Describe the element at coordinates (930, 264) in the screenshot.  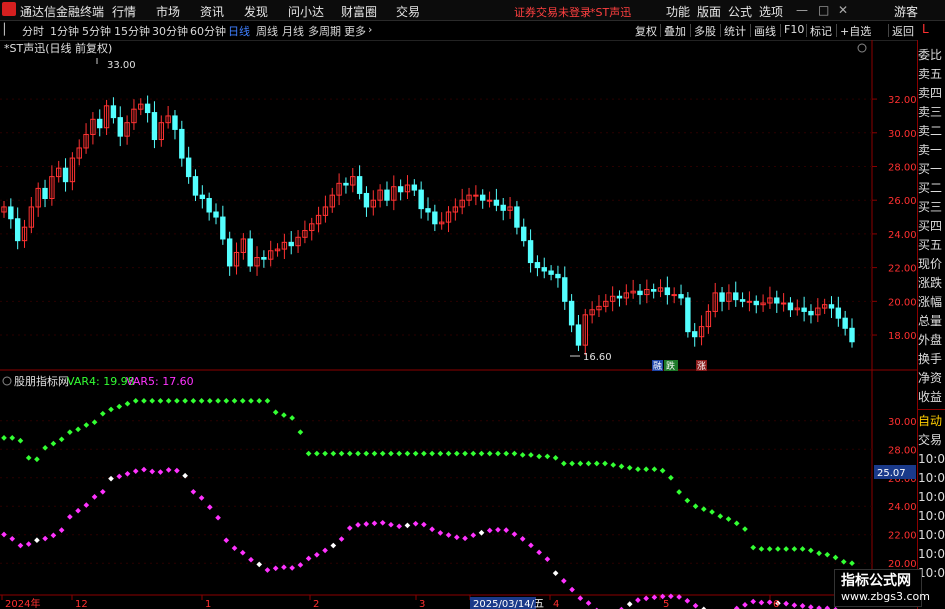
I see `quote-label-price: 现价` at that location.